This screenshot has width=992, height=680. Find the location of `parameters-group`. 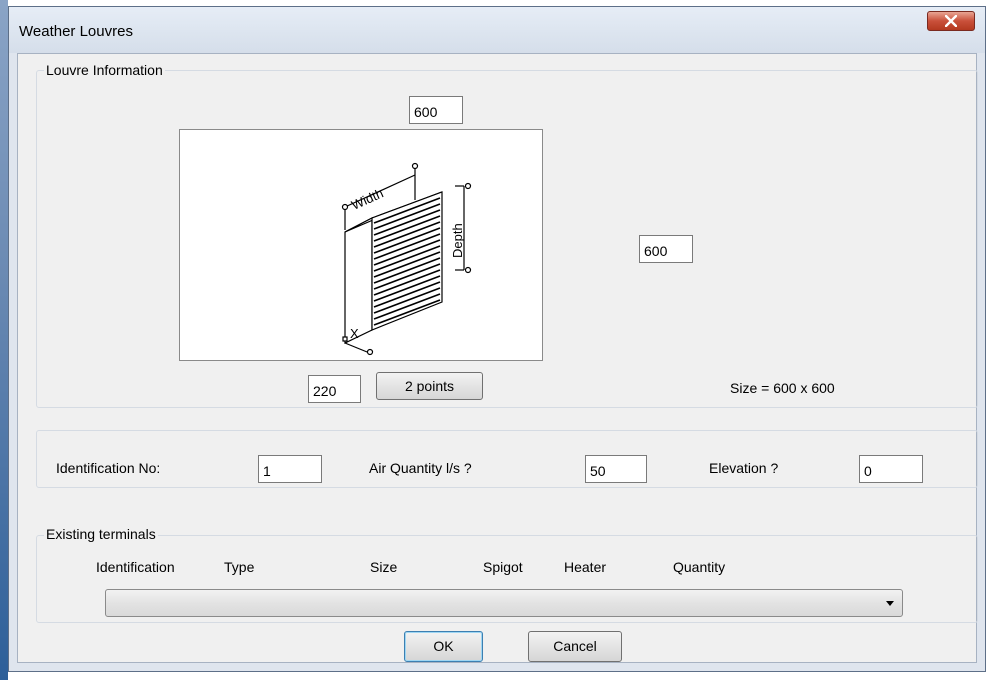

parameters-group is located at coordinates (507, 459).